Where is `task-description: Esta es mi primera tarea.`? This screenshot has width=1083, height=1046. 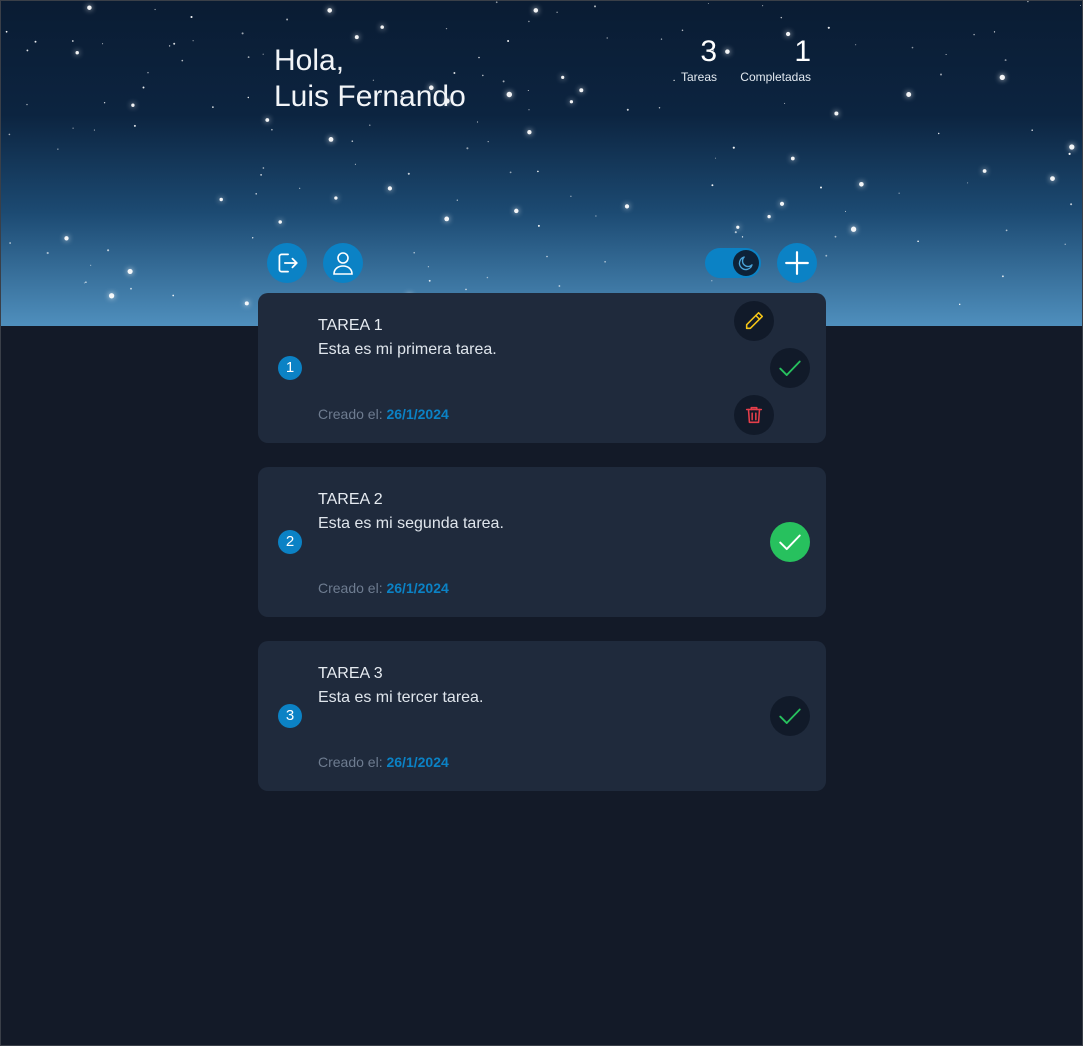 task-description: Esta es mi primera tarea. is located at coordinates (407, 349).